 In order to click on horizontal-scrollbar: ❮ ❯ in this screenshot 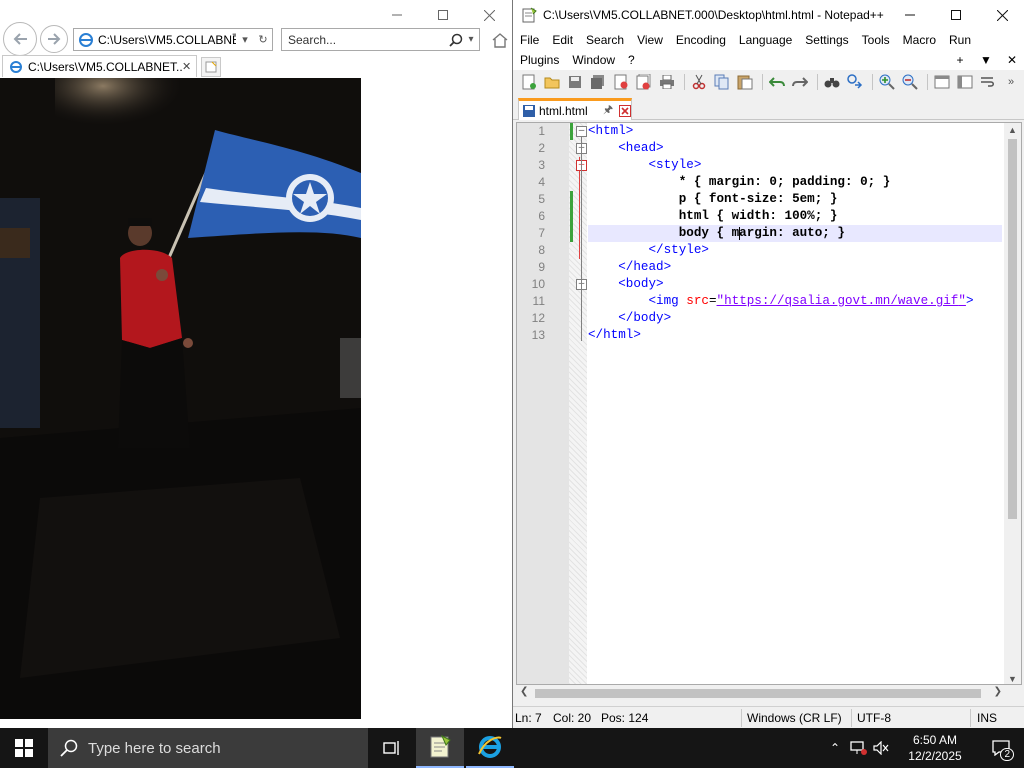, I will do `click(760, 693)`.